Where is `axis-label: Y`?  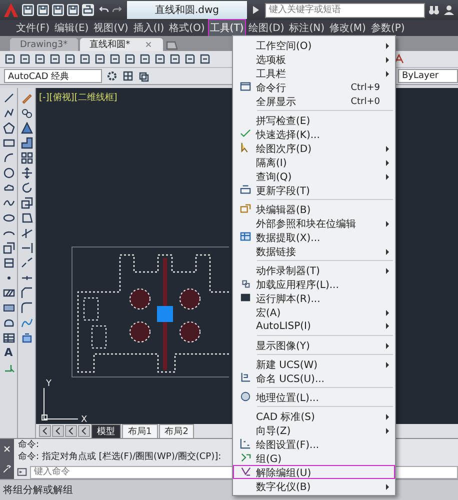
axis-label: Y is located at coordinates (49, 384).